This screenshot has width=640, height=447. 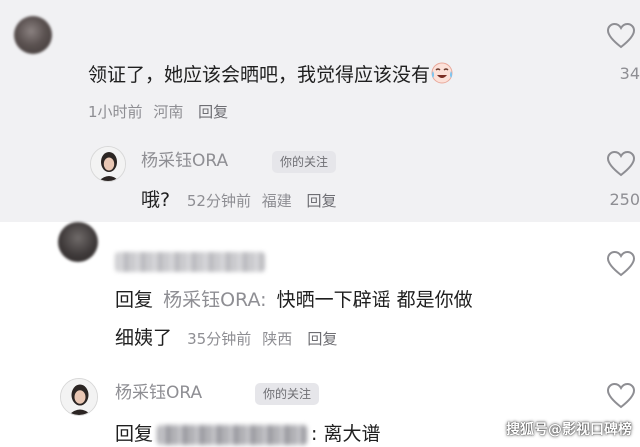 What do you see at coordinates (168, 112) in the screenshot?
I see `comment-location: 河南` at bounding box center [168, 112].